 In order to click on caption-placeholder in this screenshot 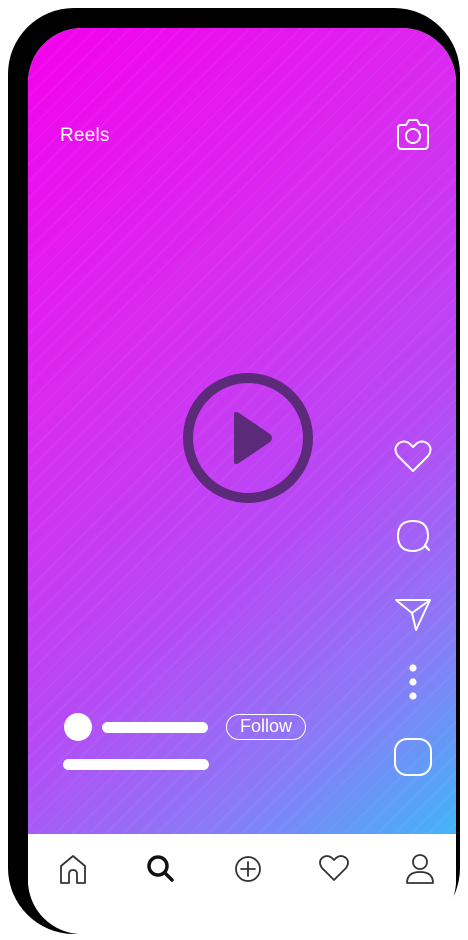, I will do `click(136, 764)`.